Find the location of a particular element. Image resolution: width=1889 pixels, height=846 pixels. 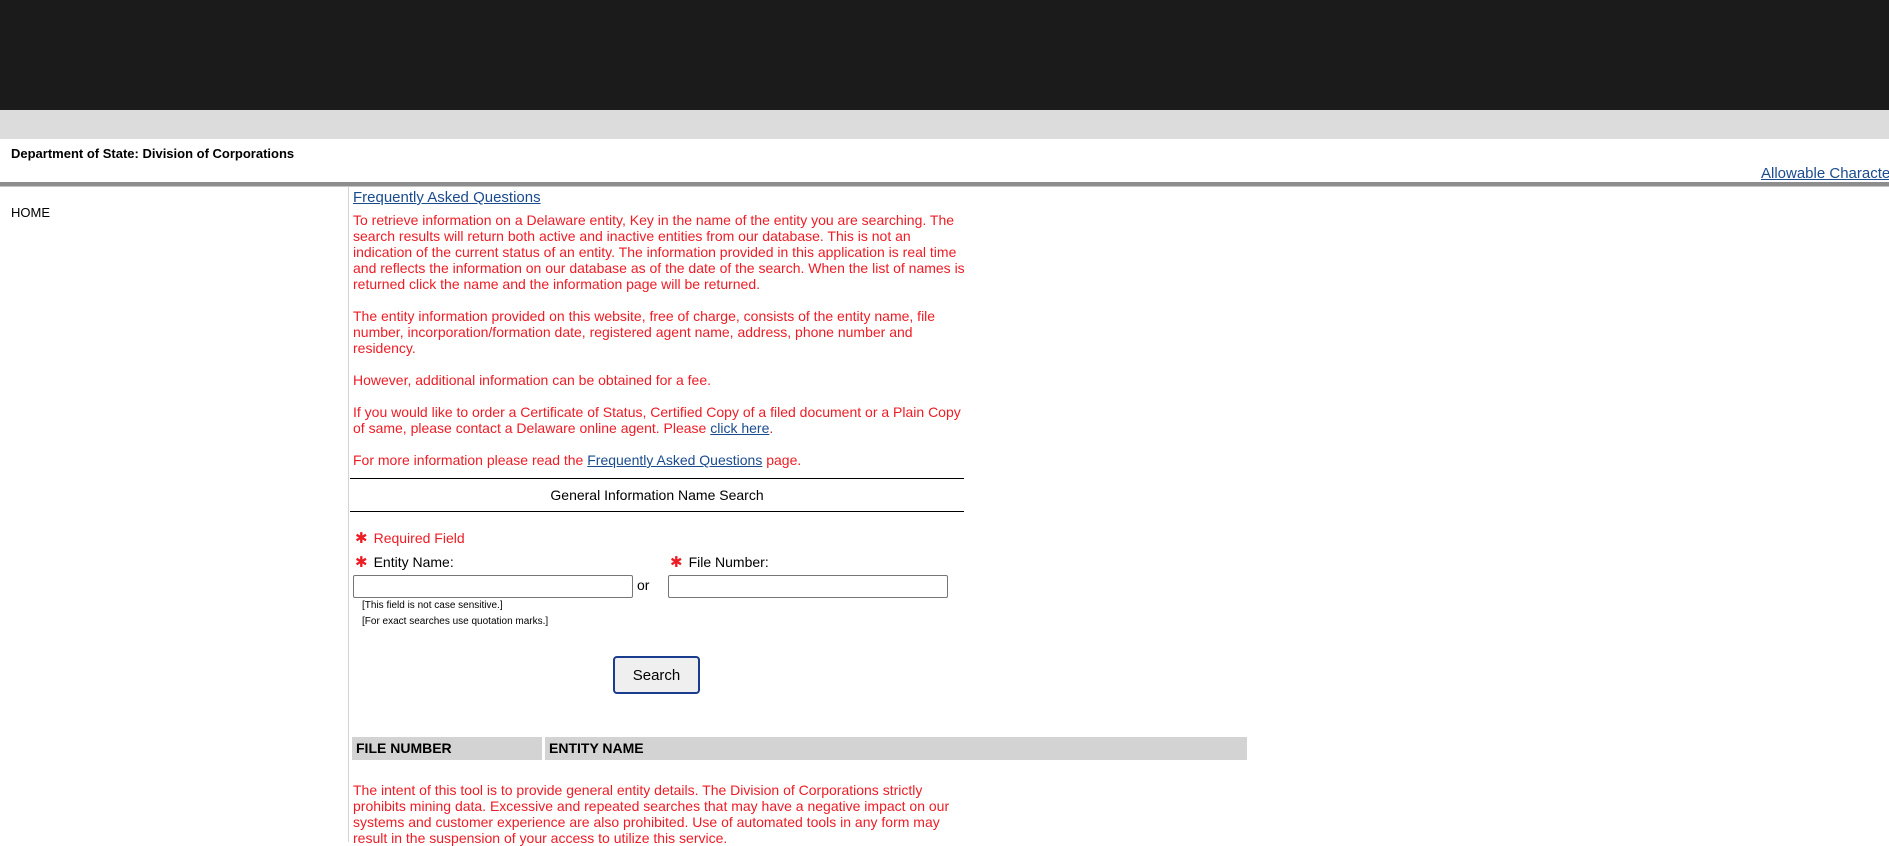

entity-name-label-row: ✱ Entity Name: is located at coordinates (404, 562).